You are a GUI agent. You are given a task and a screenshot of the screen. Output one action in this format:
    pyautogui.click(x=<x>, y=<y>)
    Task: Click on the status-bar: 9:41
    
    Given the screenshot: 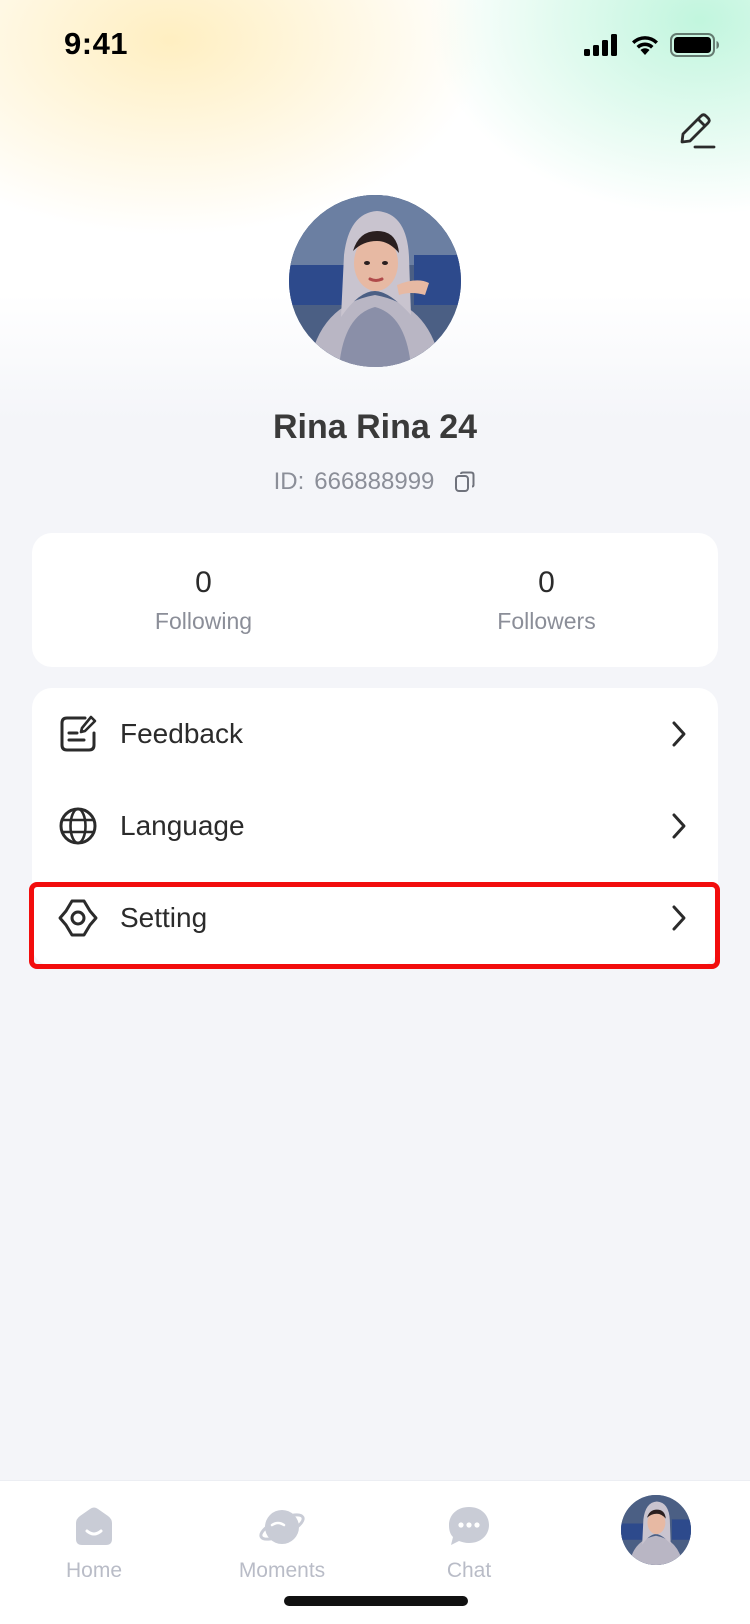 What is the action you would take?
    pyautogui.click(x=375, y=46)
    